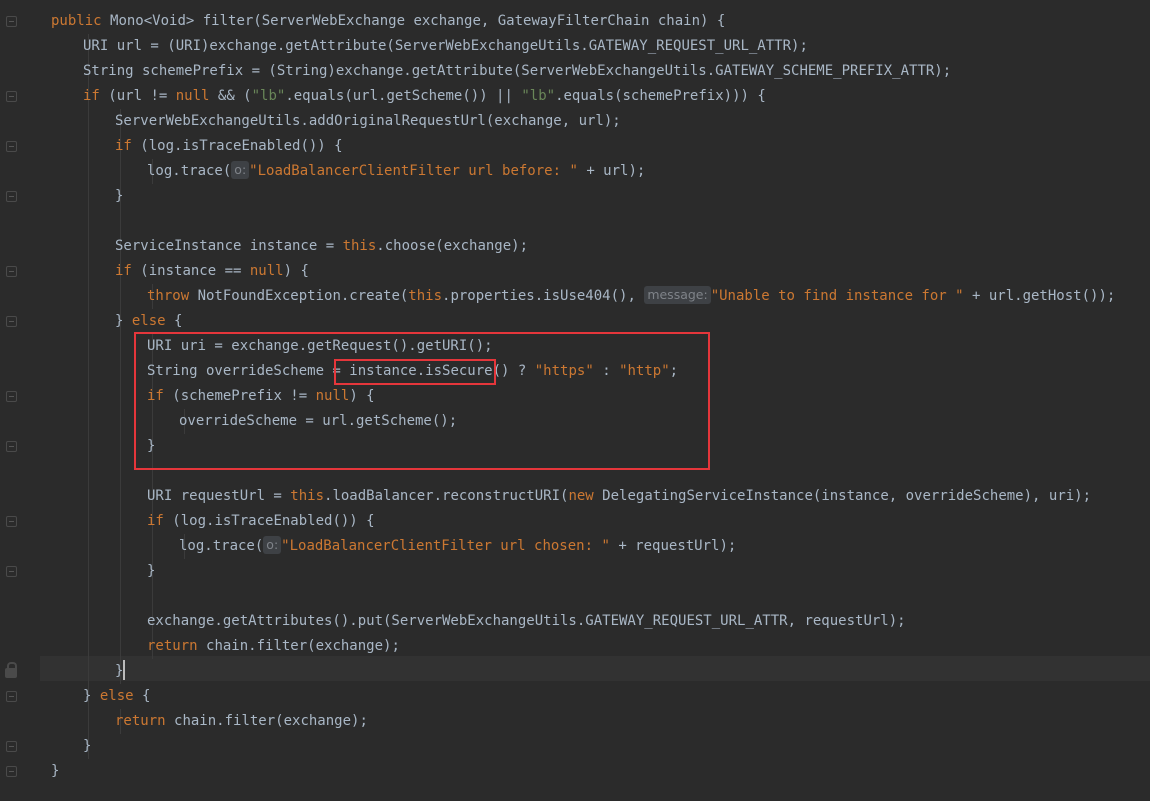 Image resolution: width=1150 pixels, height=801 pixels. I want to click on code-text: .properties.isUse404(),, so click(543, 296).